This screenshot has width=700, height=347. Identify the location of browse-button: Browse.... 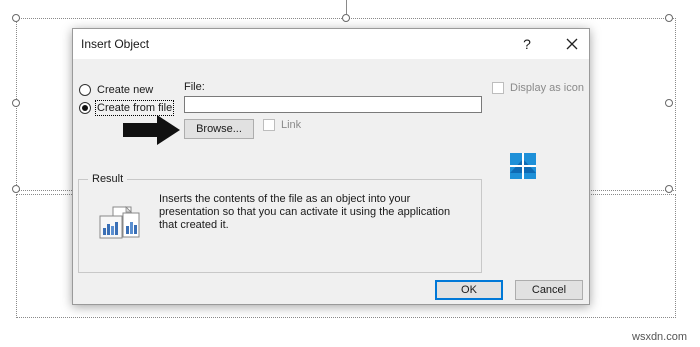
(219, 129).